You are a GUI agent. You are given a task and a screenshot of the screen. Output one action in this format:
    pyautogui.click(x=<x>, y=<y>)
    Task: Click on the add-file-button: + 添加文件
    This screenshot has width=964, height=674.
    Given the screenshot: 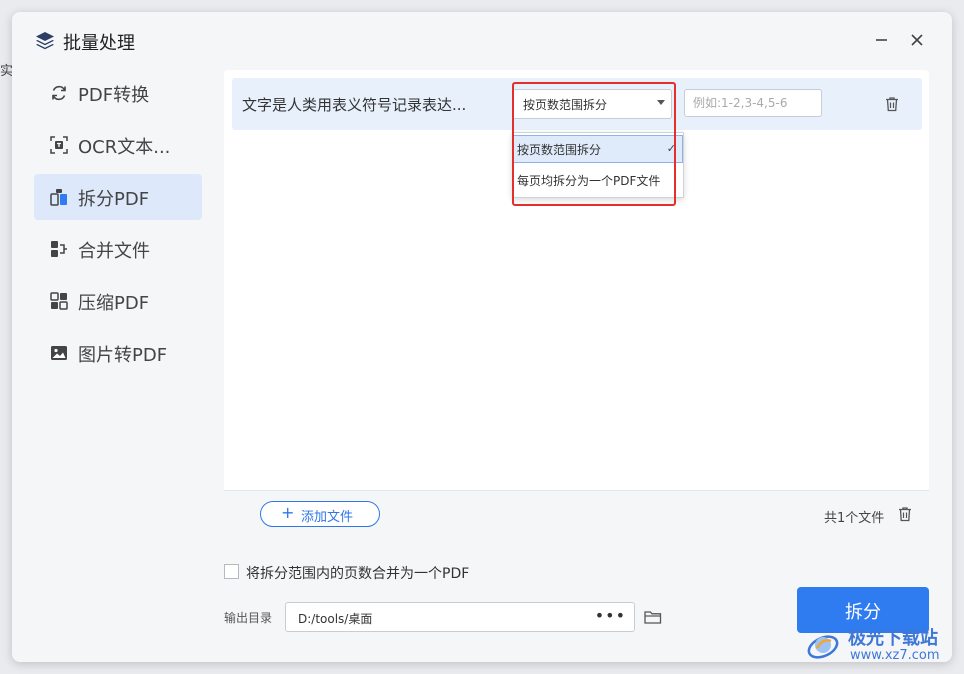 What is the action you would take?
    pyautogui.click(x=320, y=514)
    